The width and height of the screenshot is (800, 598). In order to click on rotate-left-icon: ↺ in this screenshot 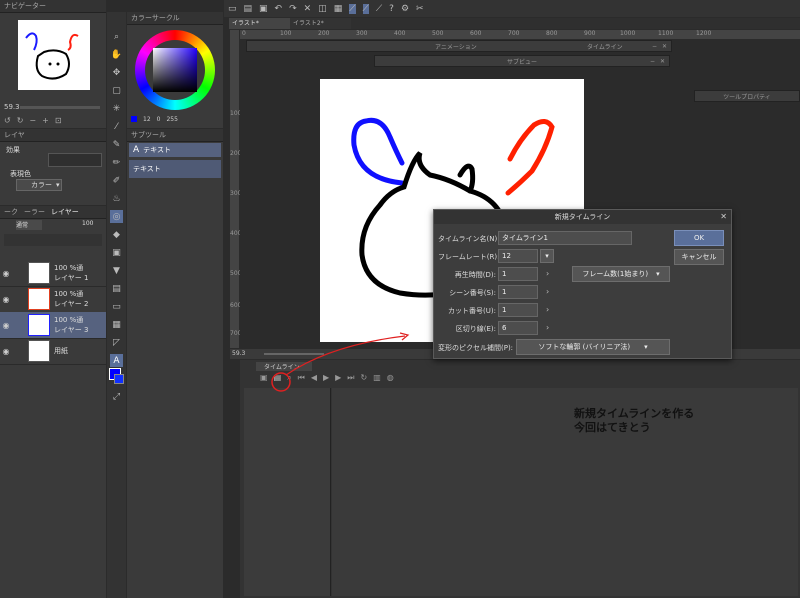, I will do `click(7, 120)`.